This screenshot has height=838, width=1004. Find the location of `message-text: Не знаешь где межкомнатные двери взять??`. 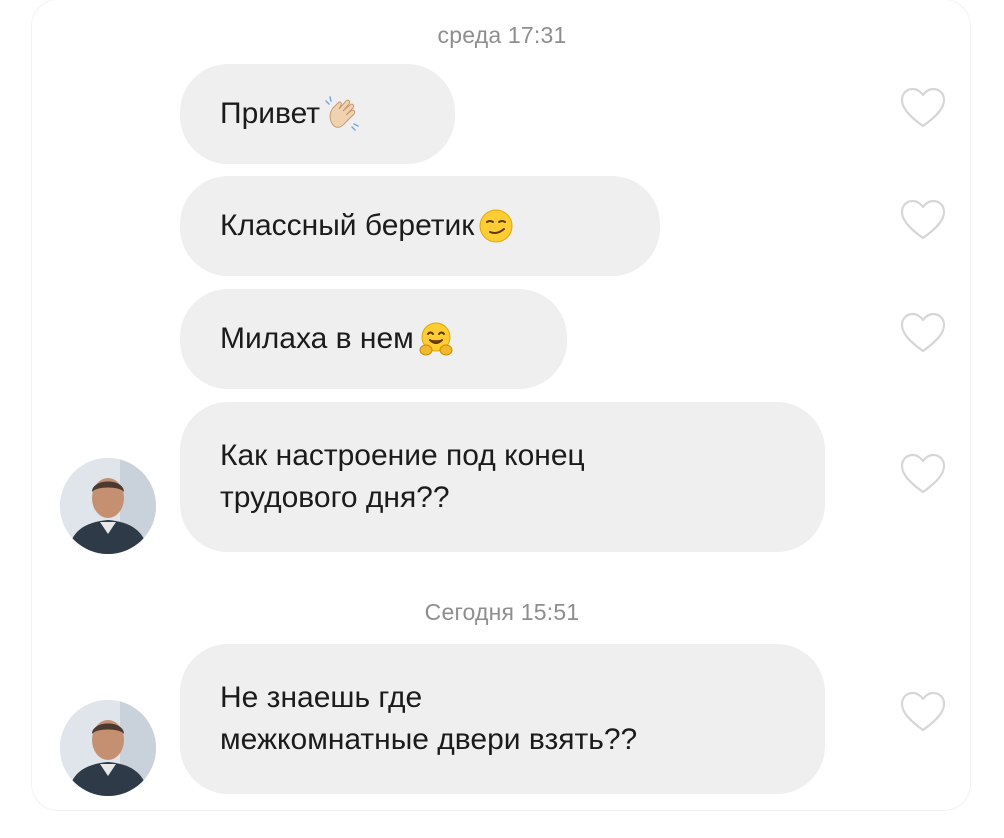

message-text: Не знаешь где межкомнатные двери взять?? is located at coordinates (429, 718).